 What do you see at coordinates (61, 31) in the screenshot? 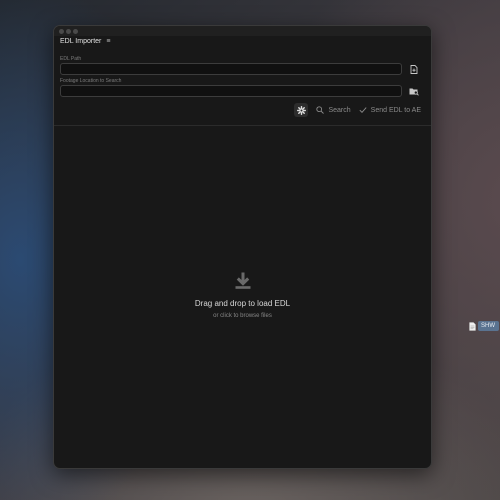
I see `close-window-button` at bounding box center [61, 31].